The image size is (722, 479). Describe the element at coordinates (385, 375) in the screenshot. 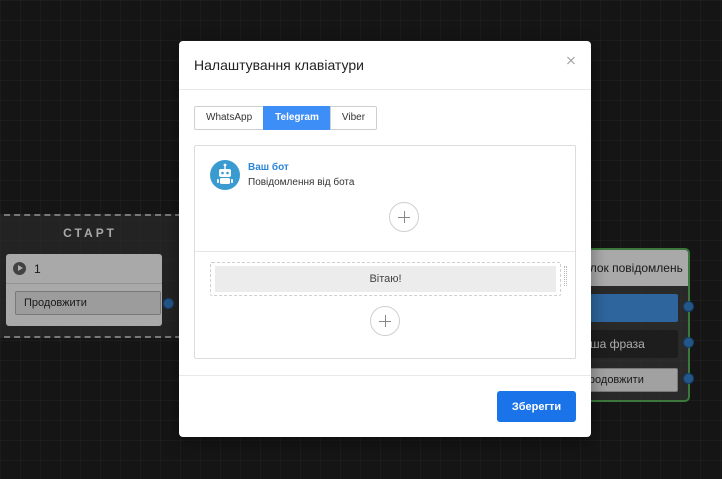

I see `modal-footer-divider` at that location.